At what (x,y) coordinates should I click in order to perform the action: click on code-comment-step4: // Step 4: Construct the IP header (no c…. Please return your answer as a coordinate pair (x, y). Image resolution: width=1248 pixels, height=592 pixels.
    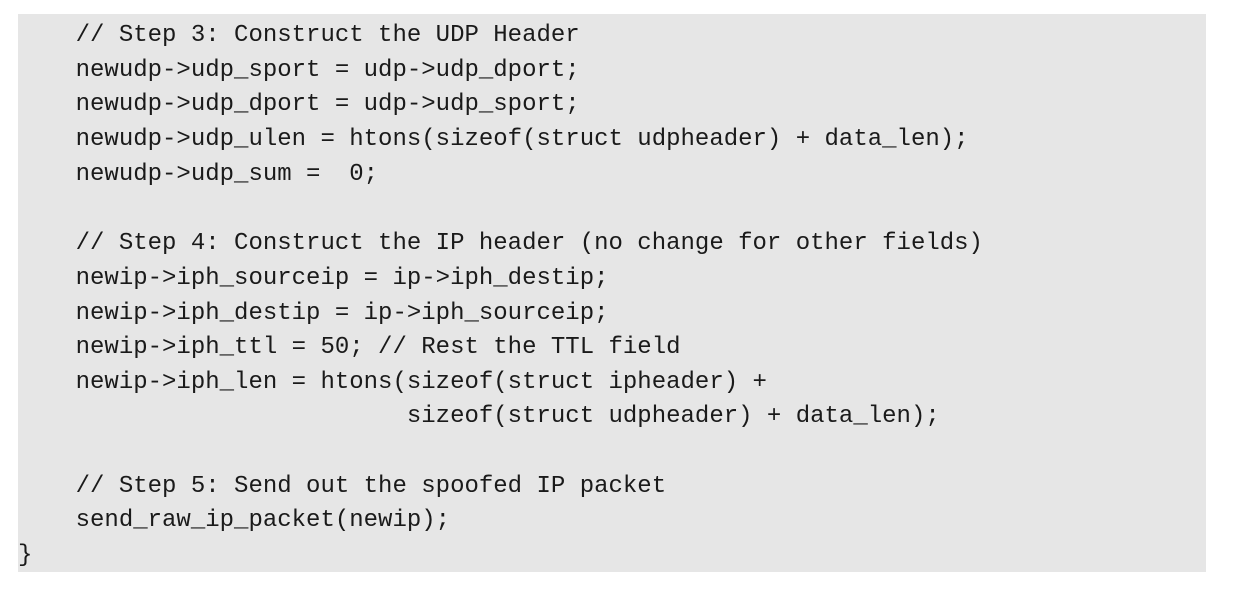
    Looking at the image, I should click on (500, 243).